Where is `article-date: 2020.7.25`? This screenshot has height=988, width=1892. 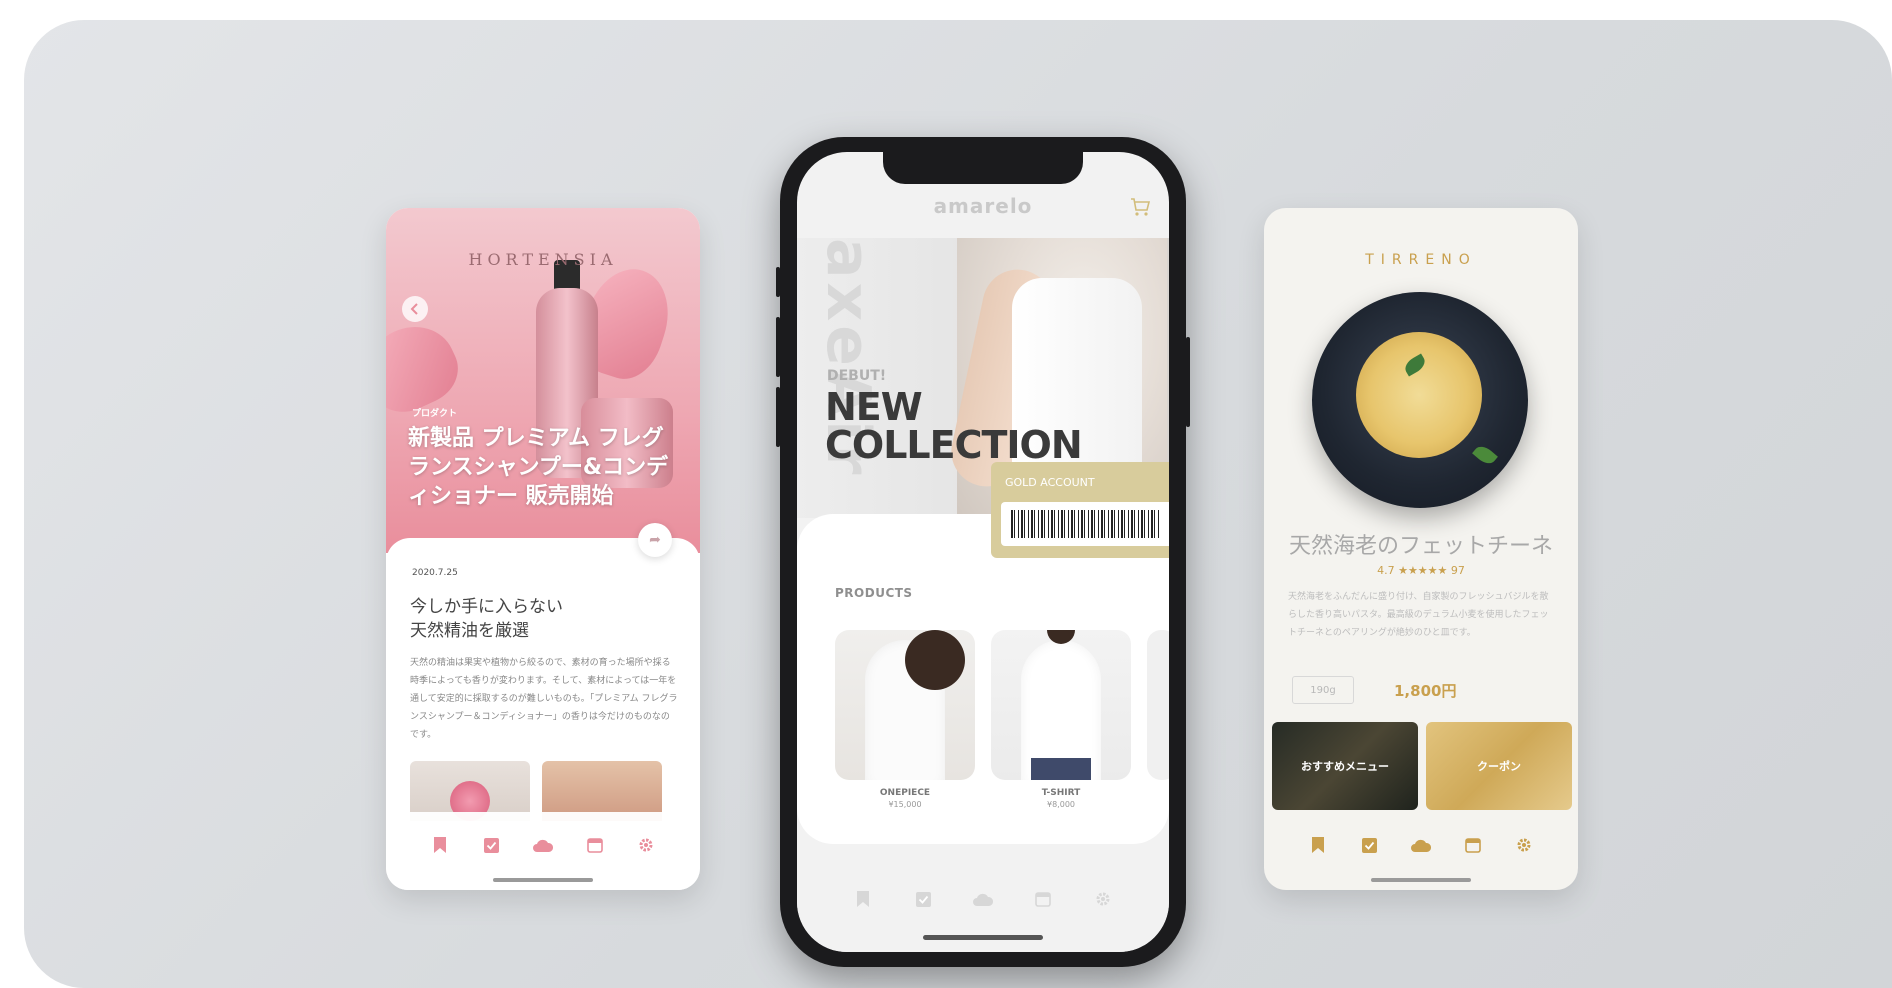
article-date: 2020.7.25 is located at coordinates (435, 573).